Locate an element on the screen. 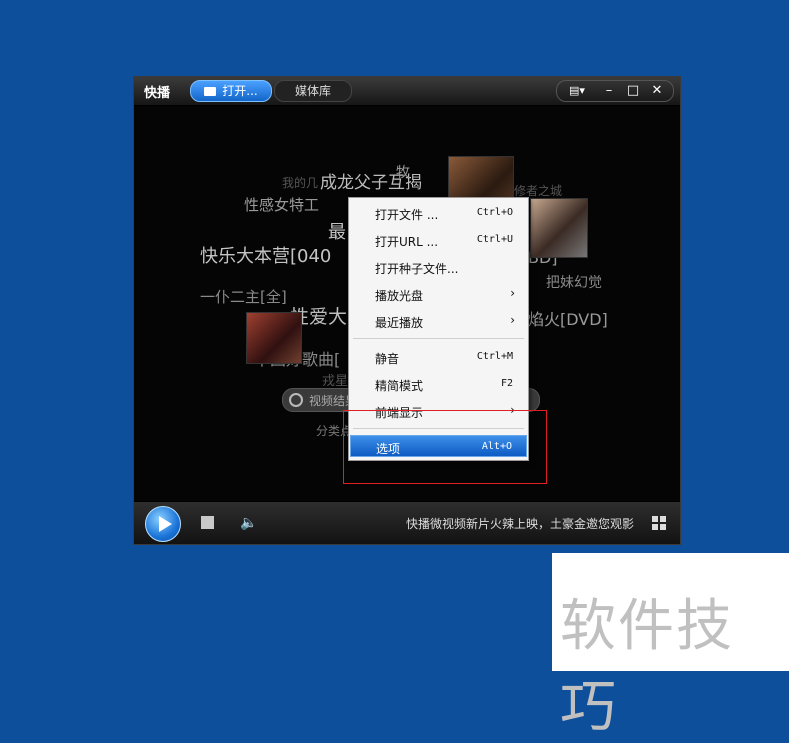  tag-cloud-item: 把妹幻觉 is located at coordinates (574, 282).